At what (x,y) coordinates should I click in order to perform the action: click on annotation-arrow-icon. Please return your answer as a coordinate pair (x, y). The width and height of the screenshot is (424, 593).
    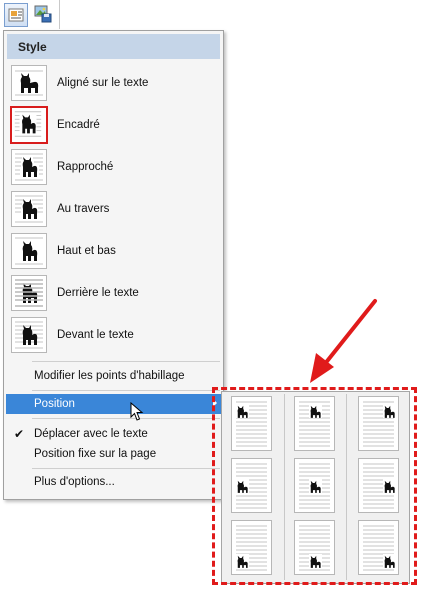
    Looking at the image, I should click on (343, 341).